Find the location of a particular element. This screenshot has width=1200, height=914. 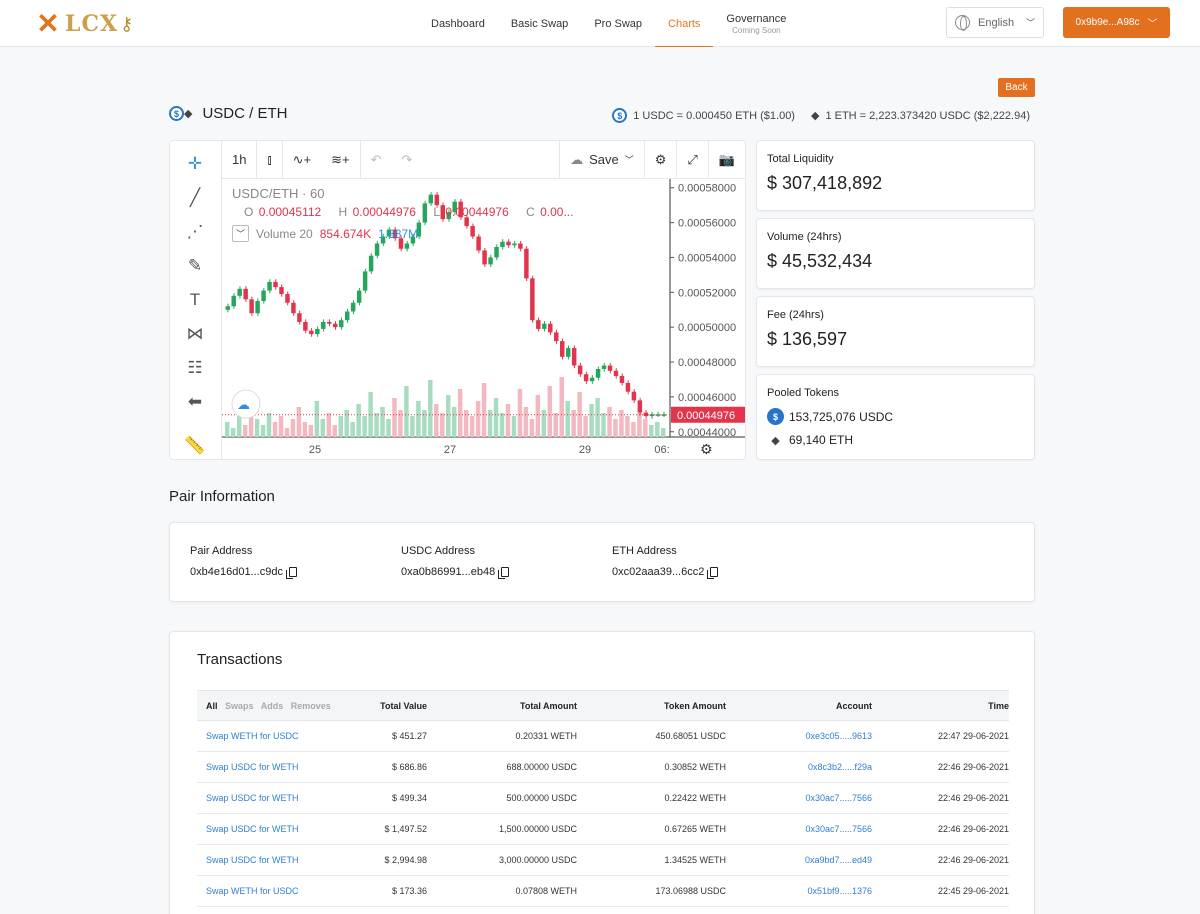

nav-dashboard: Dashboard is located at coordinates (458, 23).